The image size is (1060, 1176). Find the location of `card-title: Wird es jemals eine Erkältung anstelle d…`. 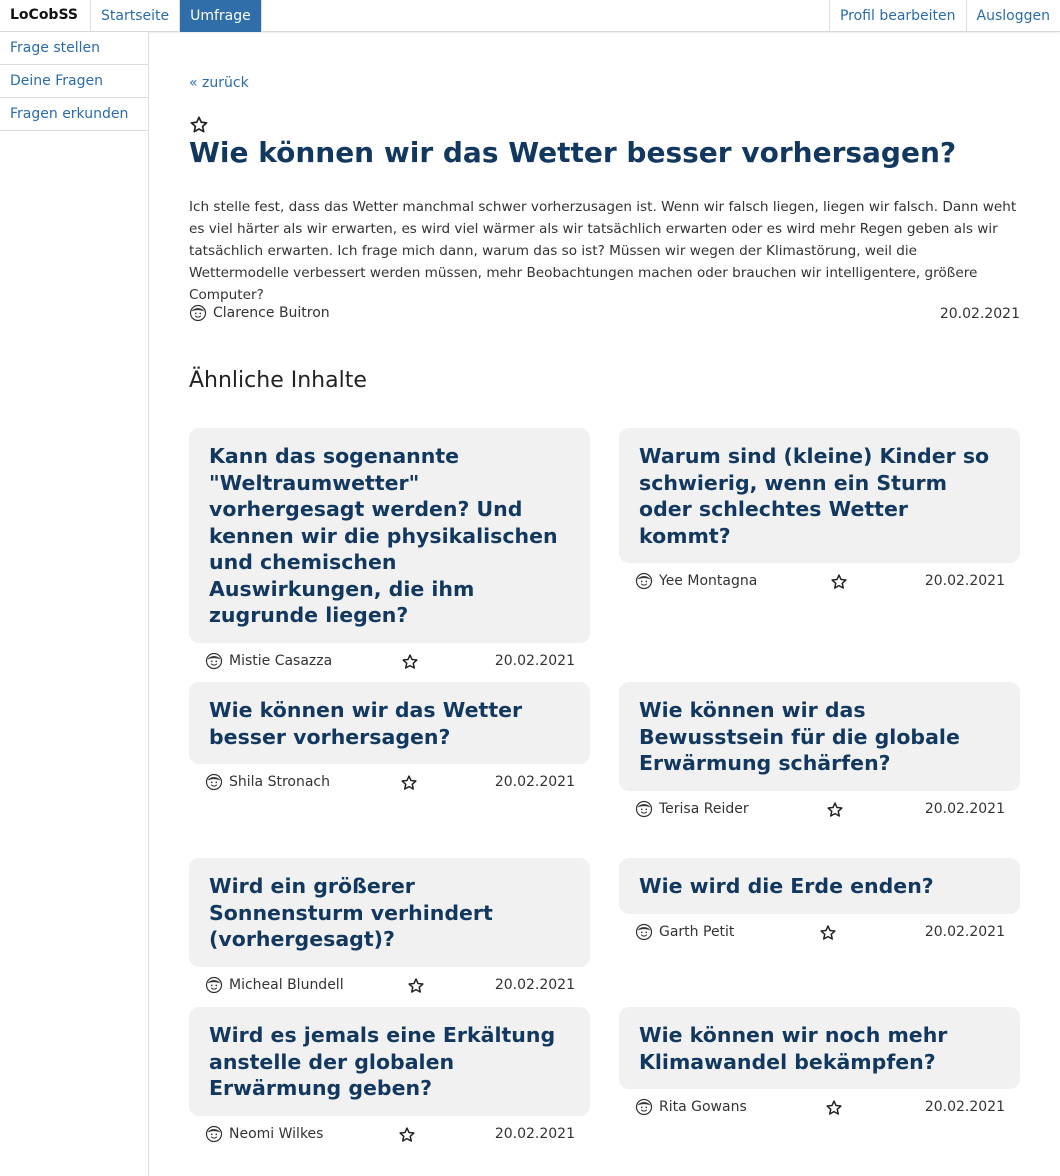

card-title: Wird es jemals eine Erkältung anstelle d… is located at coordinates (382, 1061).